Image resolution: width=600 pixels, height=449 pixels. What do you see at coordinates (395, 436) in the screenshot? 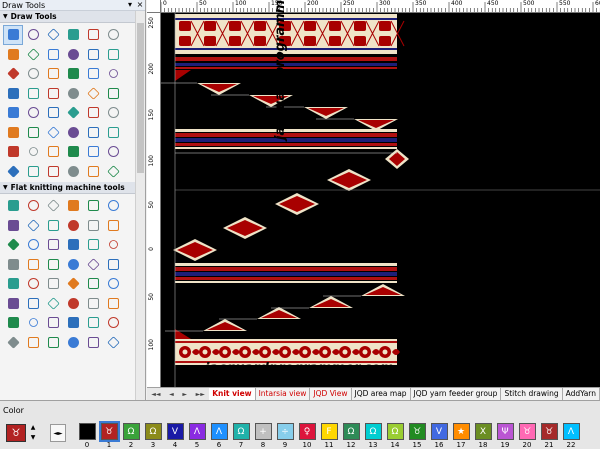
I see `color-swatch-14: Ω 14` at bounding box center [395, 436].